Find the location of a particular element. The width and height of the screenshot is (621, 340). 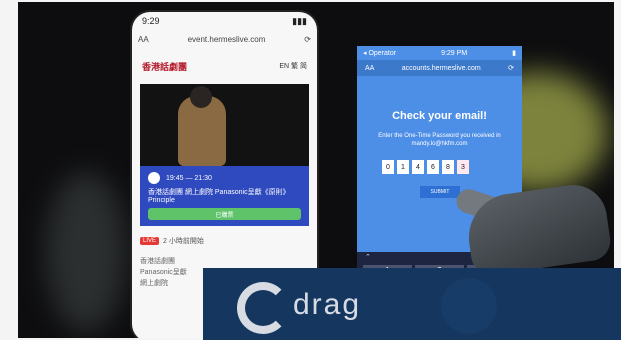

right-phone-url-bar: AA accounts.hermeslive.com ⟳ is located at coordinates (439, 68).